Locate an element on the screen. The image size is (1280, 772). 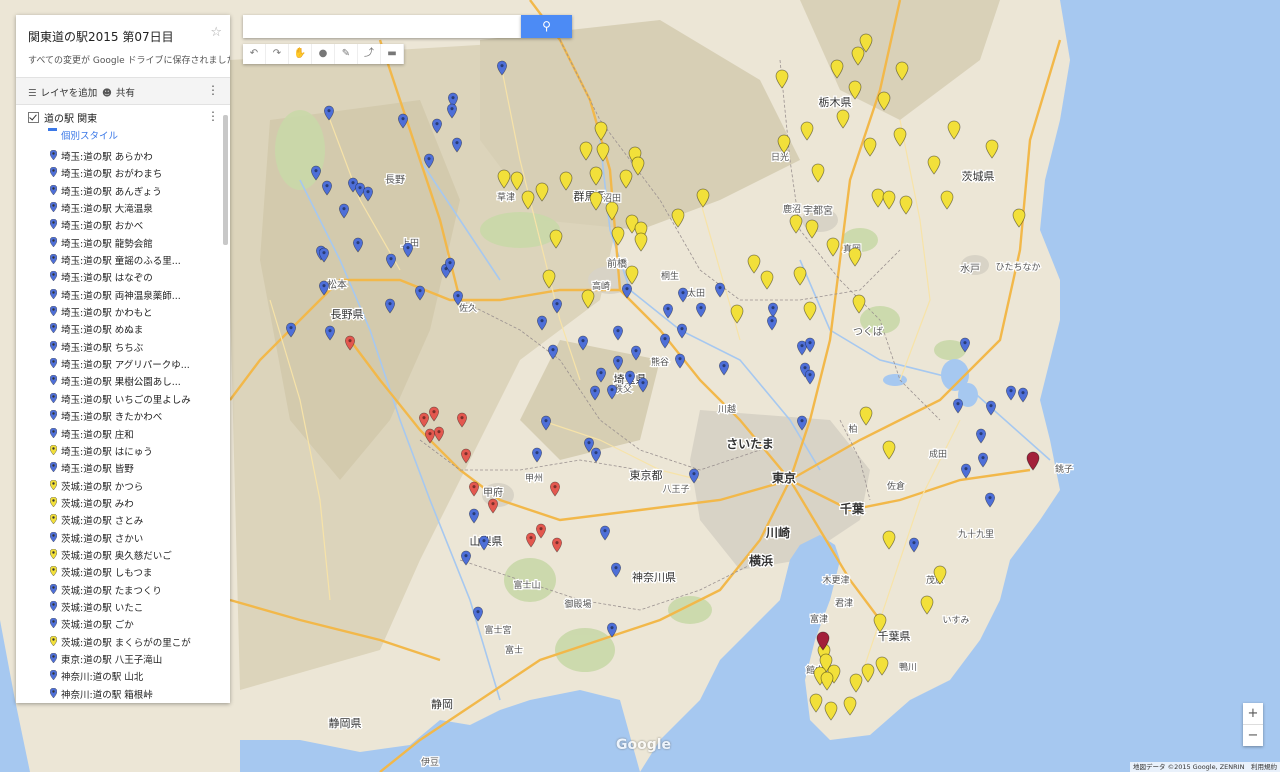
list-item-label: 埼玉:道の駅 はにゅう is located at coordinates (107, 452).